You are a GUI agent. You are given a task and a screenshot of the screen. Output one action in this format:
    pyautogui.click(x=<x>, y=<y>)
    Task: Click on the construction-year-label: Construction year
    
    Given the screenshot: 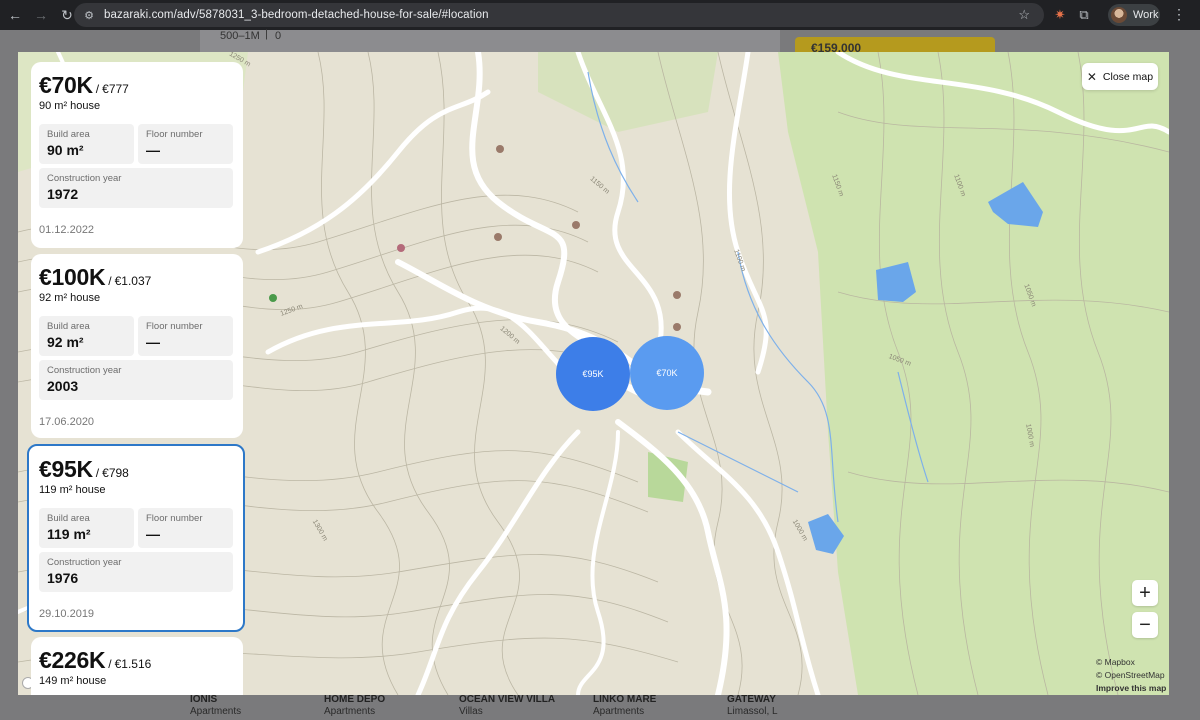 What is the action you would take?
    pyautogui.click(x=84, y=178)
    